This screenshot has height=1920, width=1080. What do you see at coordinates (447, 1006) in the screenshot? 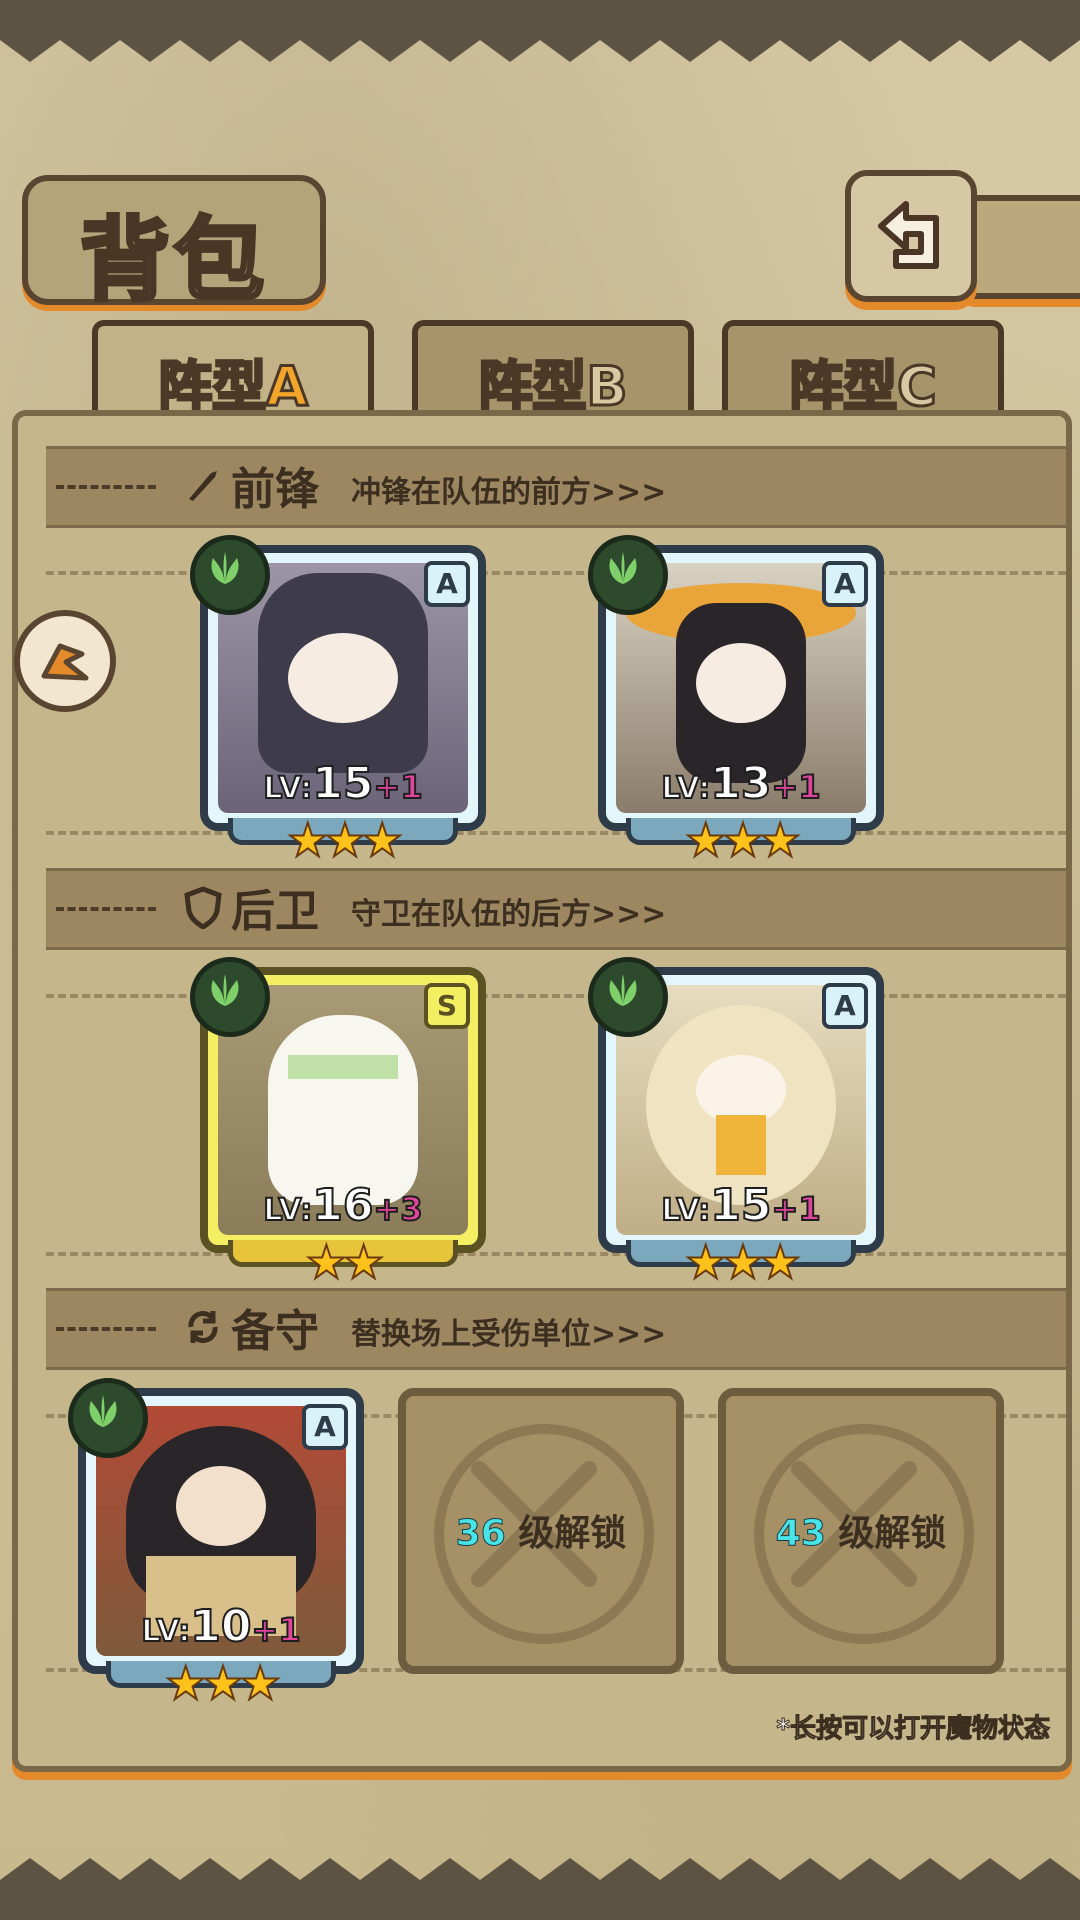
I see `rank-badge: S` at bounding box center [447, 1006].